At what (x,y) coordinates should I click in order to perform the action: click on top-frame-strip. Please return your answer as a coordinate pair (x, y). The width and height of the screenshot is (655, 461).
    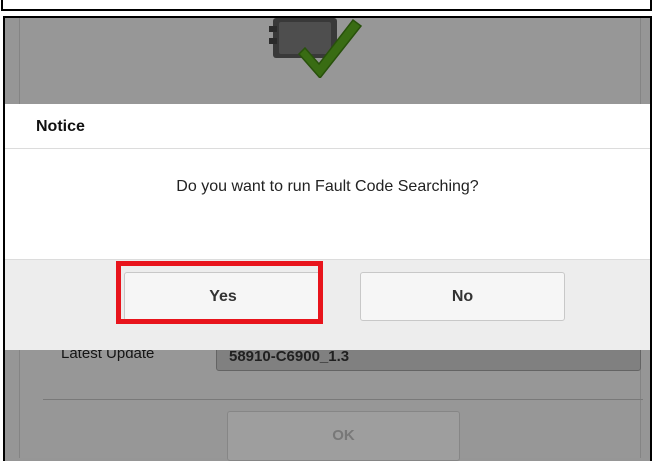
    Looking at the image, I should click on (326, 5).